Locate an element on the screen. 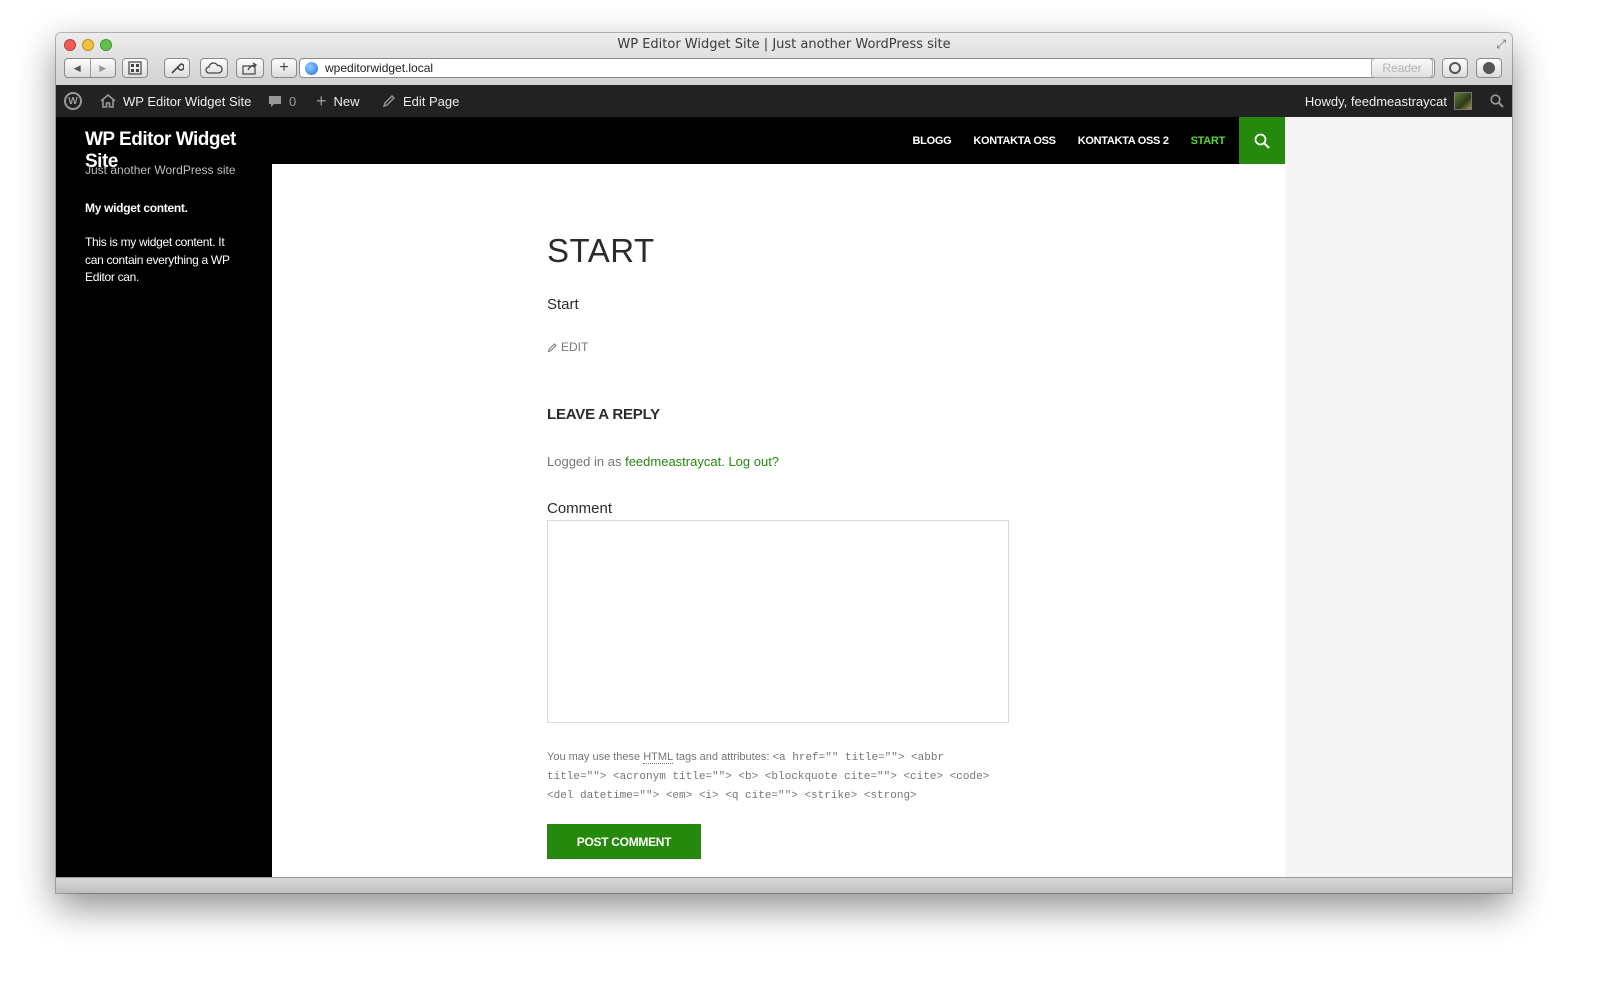  new-label: New is located at coordinates (346, 101).